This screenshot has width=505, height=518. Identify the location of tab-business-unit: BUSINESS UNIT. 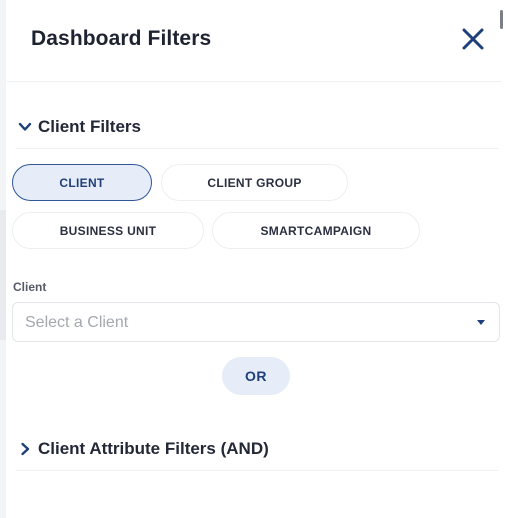
(108, 230).